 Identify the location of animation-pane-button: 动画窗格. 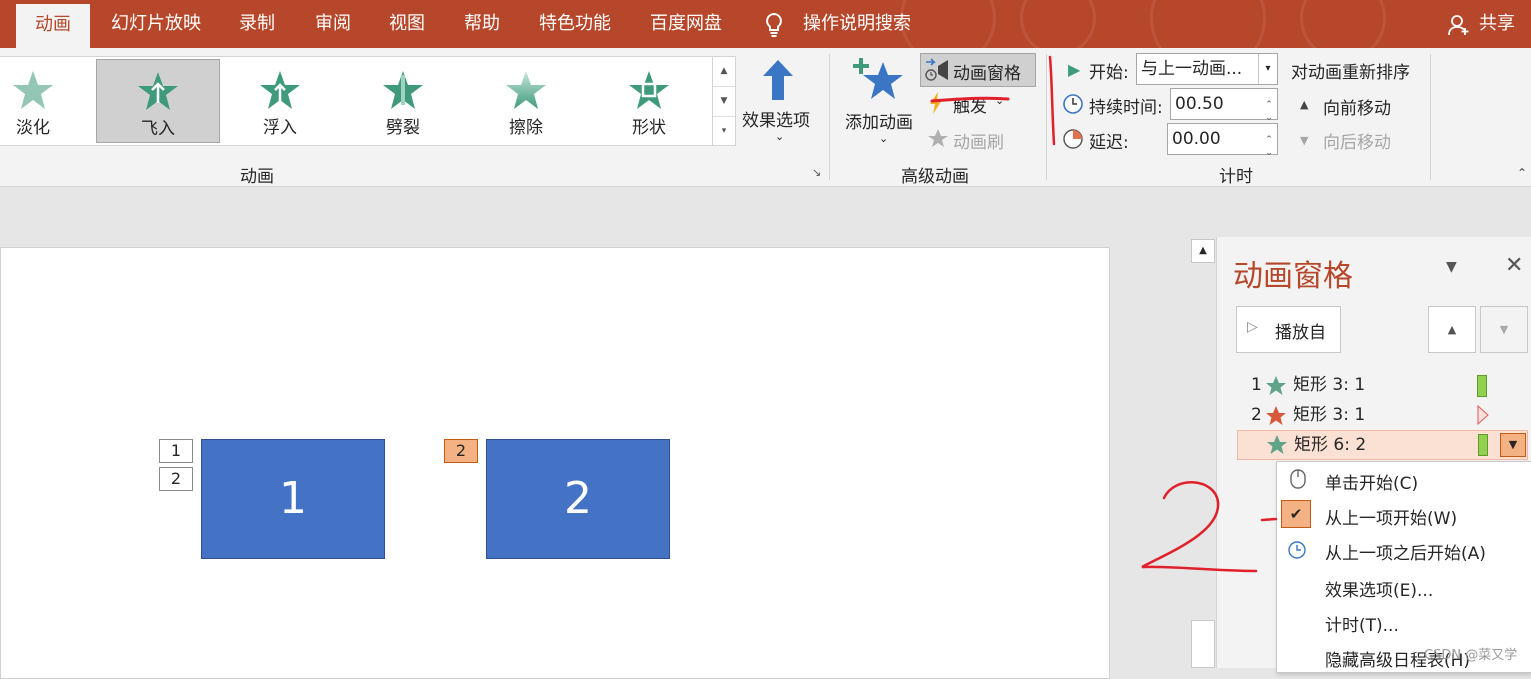
(978, 70).